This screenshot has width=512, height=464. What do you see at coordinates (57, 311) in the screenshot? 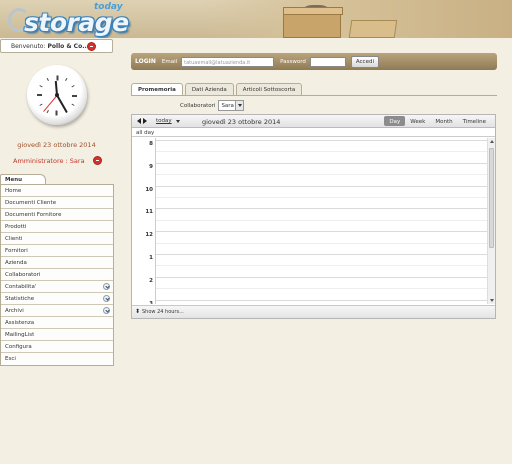
I see `sidebar-item: Archivi` at bounding box center [57, 311].